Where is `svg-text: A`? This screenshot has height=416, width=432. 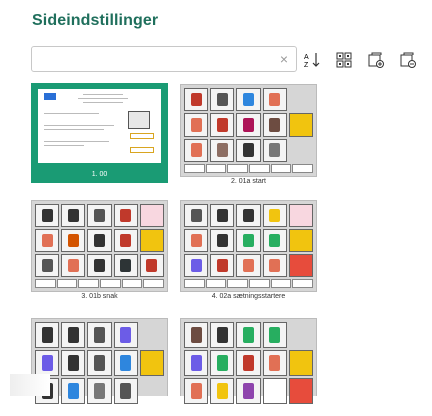
svg-text: A is located at coordinates (306, 57).